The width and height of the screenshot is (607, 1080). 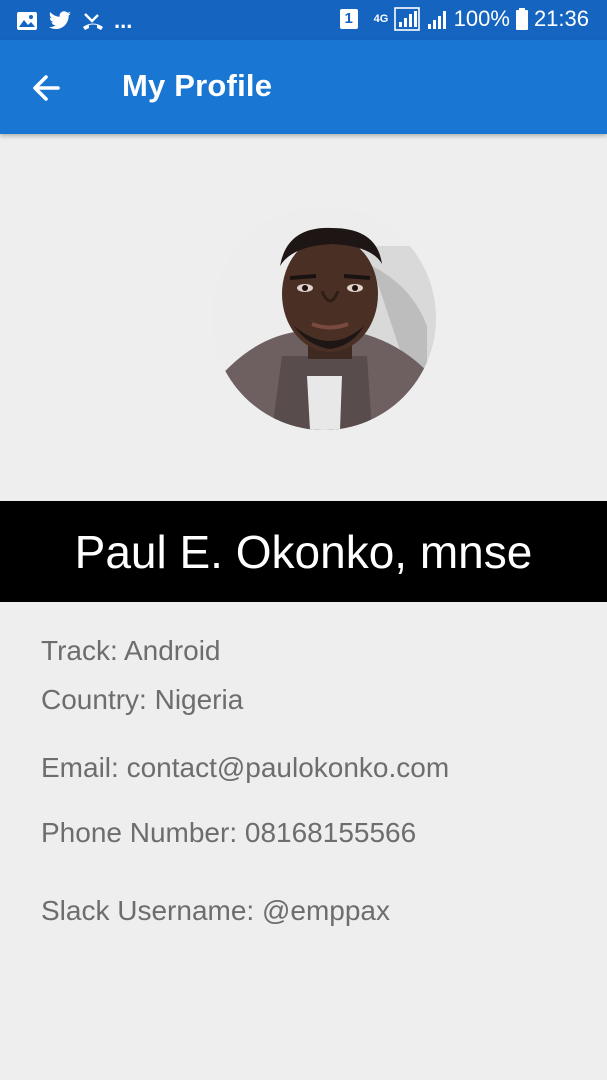 I want to click on twitter-icon, so click(x=59, y=20).